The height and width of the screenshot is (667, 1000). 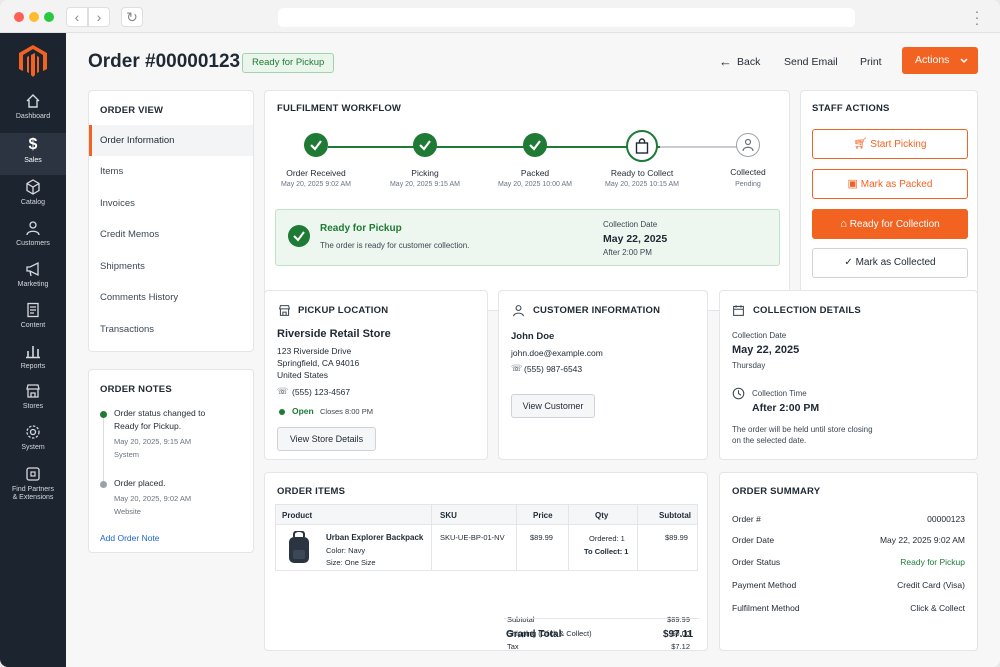 What do you see at coordinates (34, 17) in the screenshot?
I see `minimize-window-icon` at bounding box center [34, 17].